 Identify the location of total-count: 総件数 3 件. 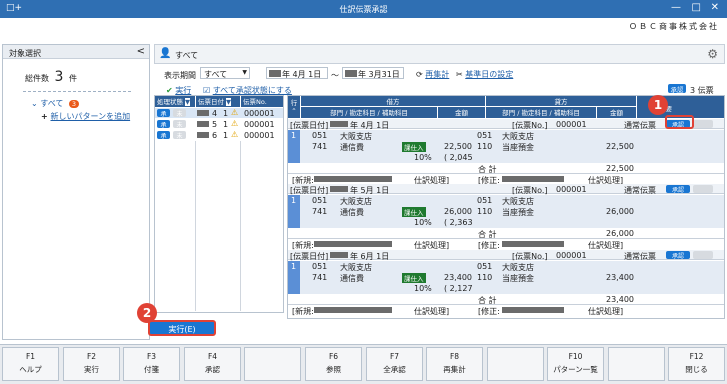
(51, 77).